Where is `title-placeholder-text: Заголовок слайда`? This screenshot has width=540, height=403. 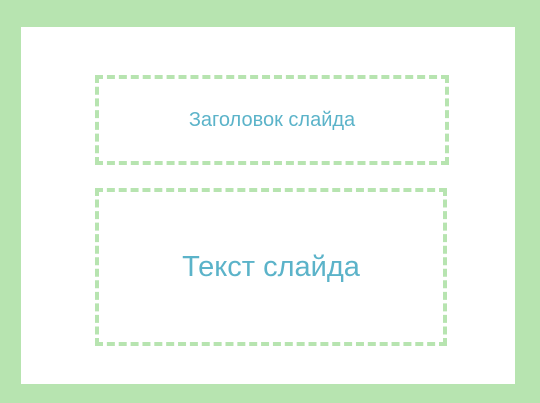
title-placeholder-text: Заголовок слайда is located at coordinates (272, 119).